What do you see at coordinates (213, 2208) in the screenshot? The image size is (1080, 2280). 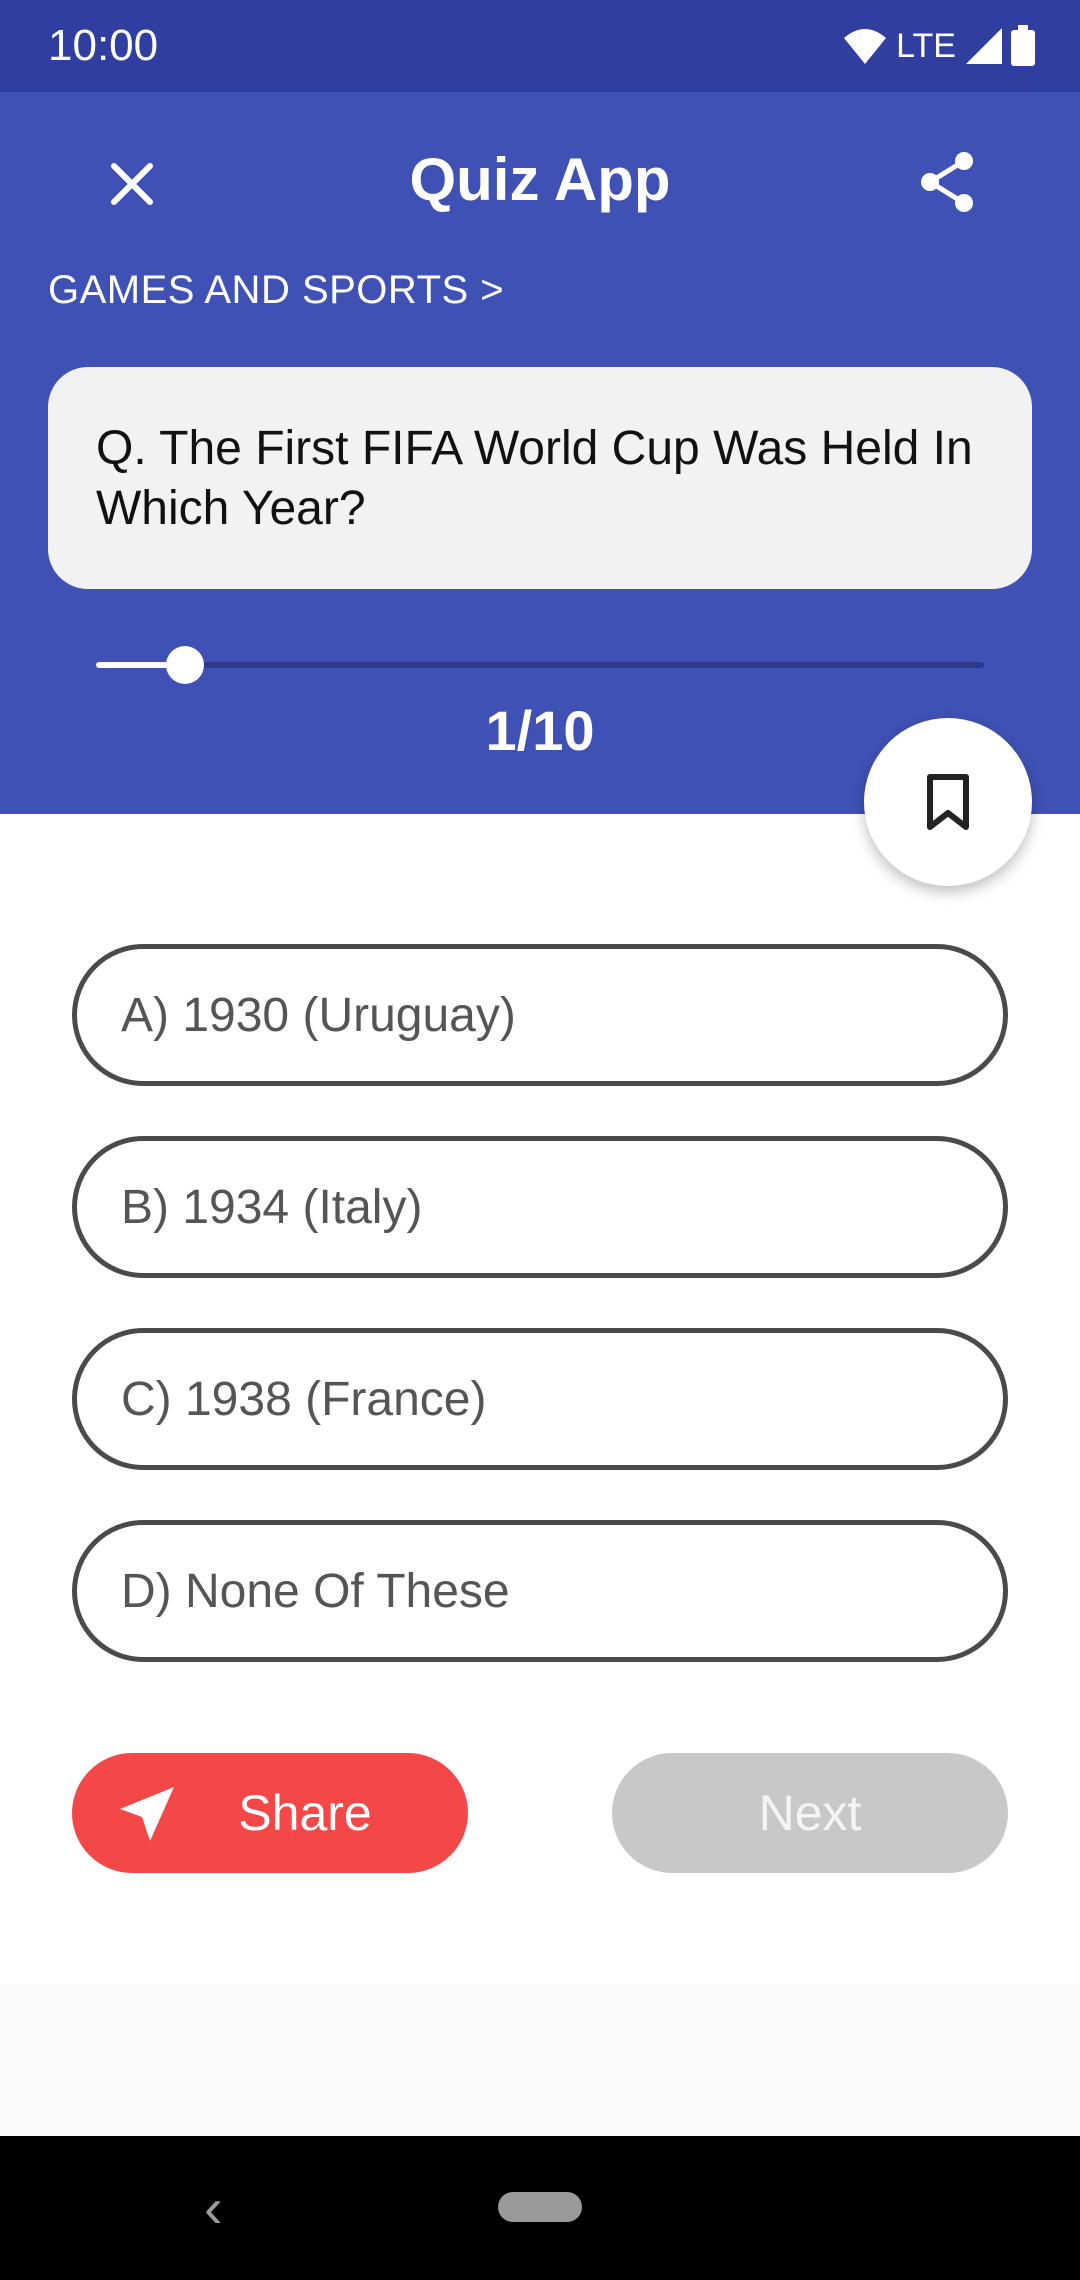 I see `back-icon: ‹` at bounding box center [213, 2208].